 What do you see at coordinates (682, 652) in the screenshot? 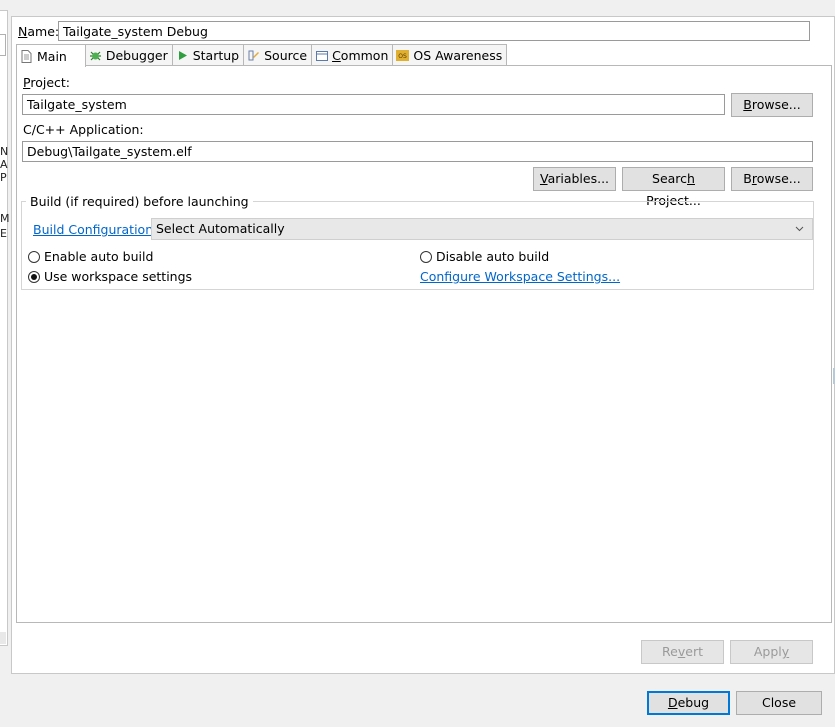
I see `revert-button: Revert` at bounding box center [682, 652].